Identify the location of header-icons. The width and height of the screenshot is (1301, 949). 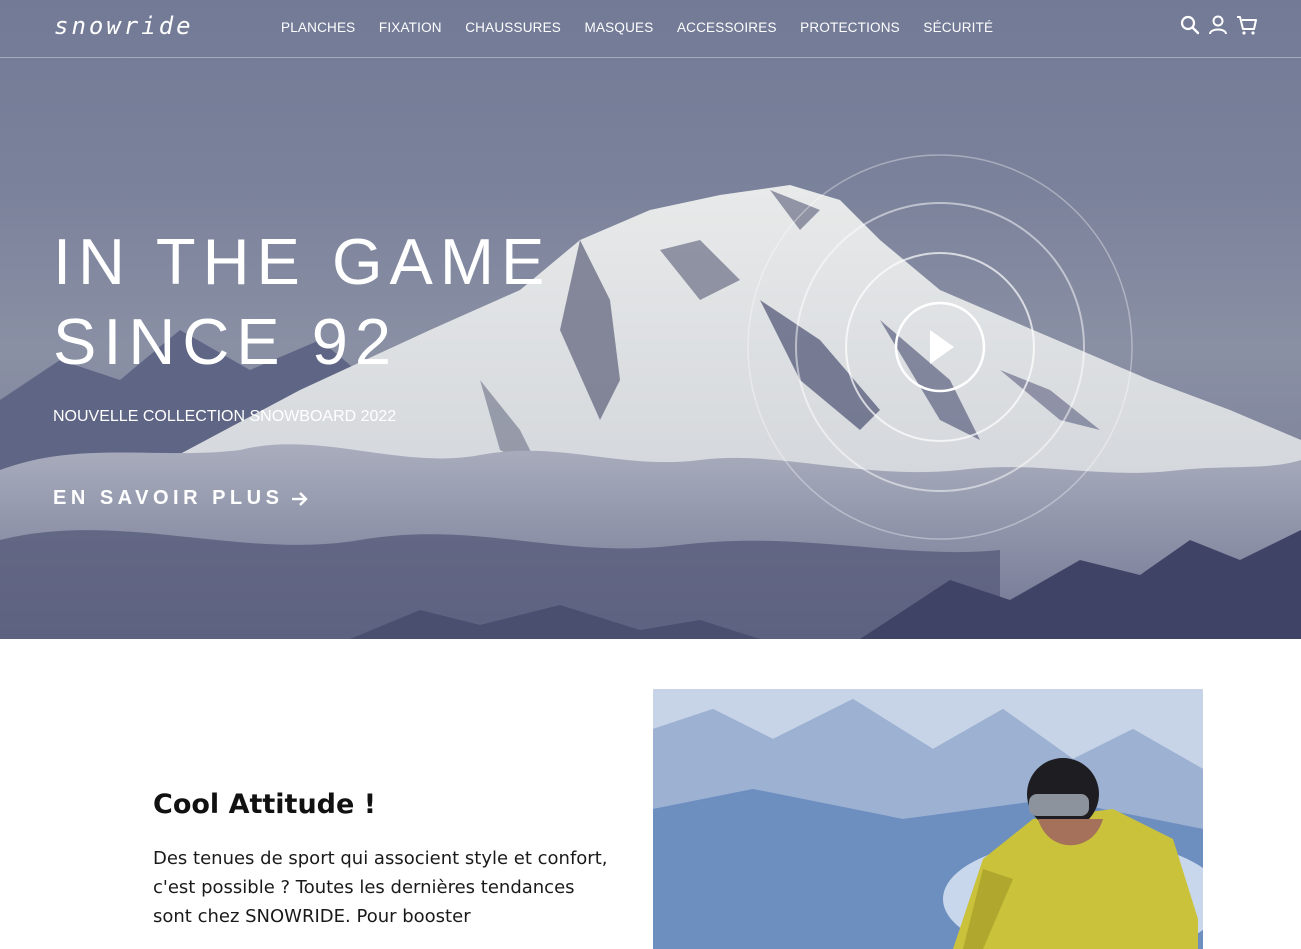
(1218, 25).